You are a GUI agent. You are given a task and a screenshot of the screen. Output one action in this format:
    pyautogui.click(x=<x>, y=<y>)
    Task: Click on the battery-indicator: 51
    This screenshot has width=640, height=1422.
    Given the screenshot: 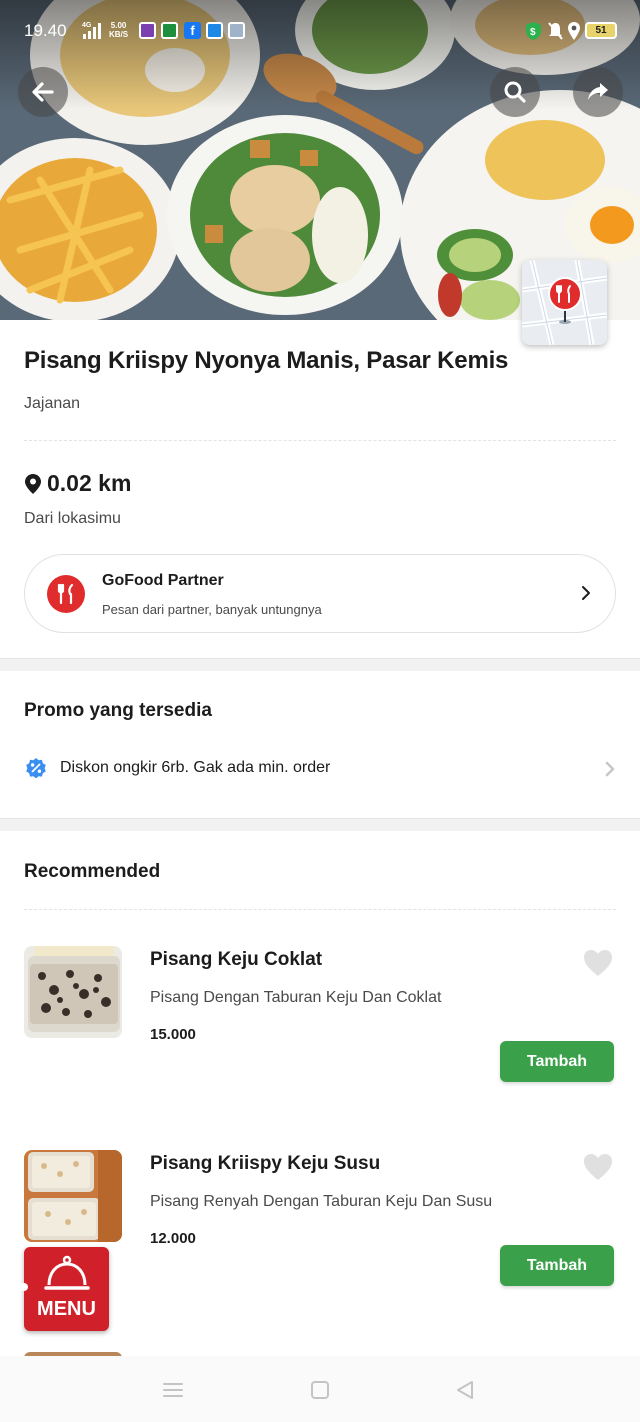 What is the action you would take?
    pyautogui.click(x=601, y=30)
    